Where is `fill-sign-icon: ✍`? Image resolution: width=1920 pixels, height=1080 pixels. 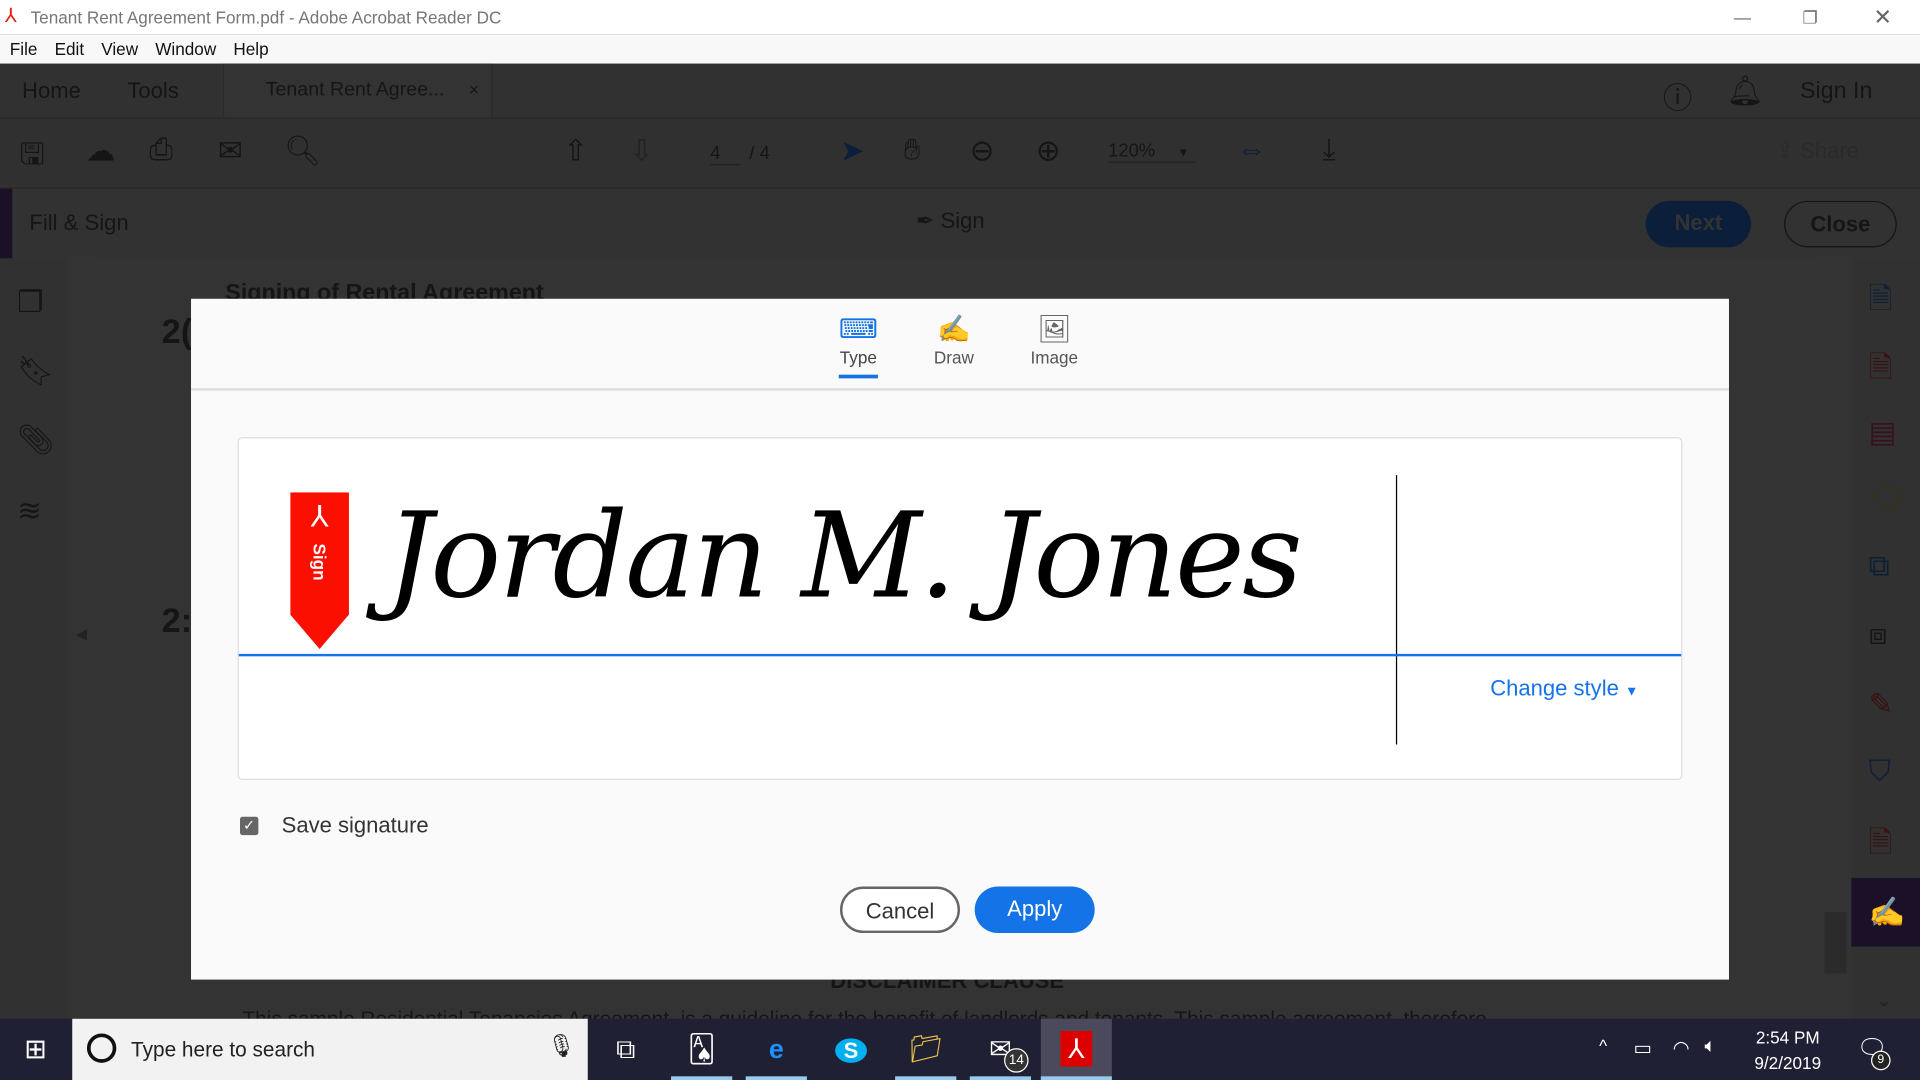
fill-sign-icon: ✍ is located at coordinates (1887, 913).